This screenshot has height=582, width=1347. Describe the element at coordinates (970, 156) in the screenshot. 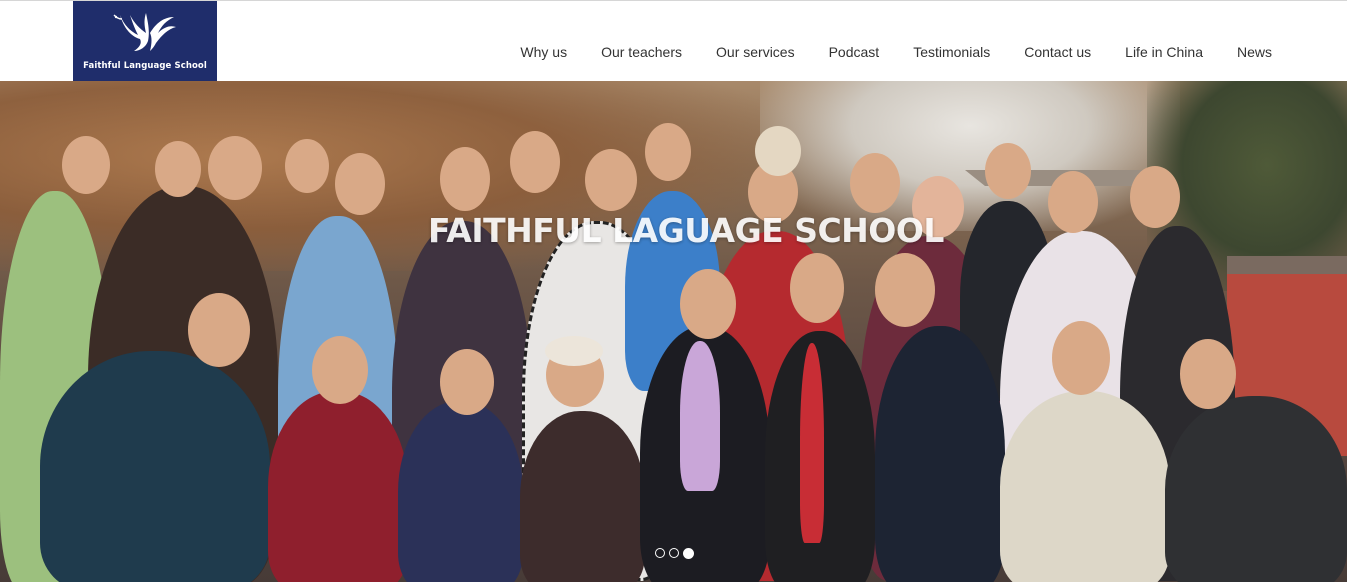

I see `hero-background-sky` at that location.